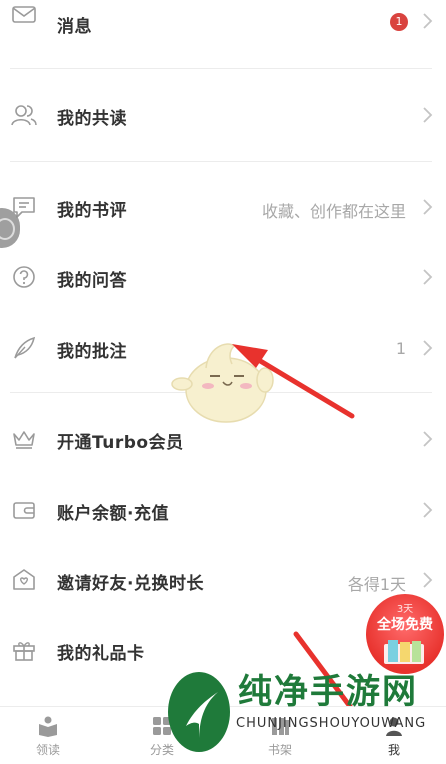  I want to click on tab-category: 分类, so click(162, 736).